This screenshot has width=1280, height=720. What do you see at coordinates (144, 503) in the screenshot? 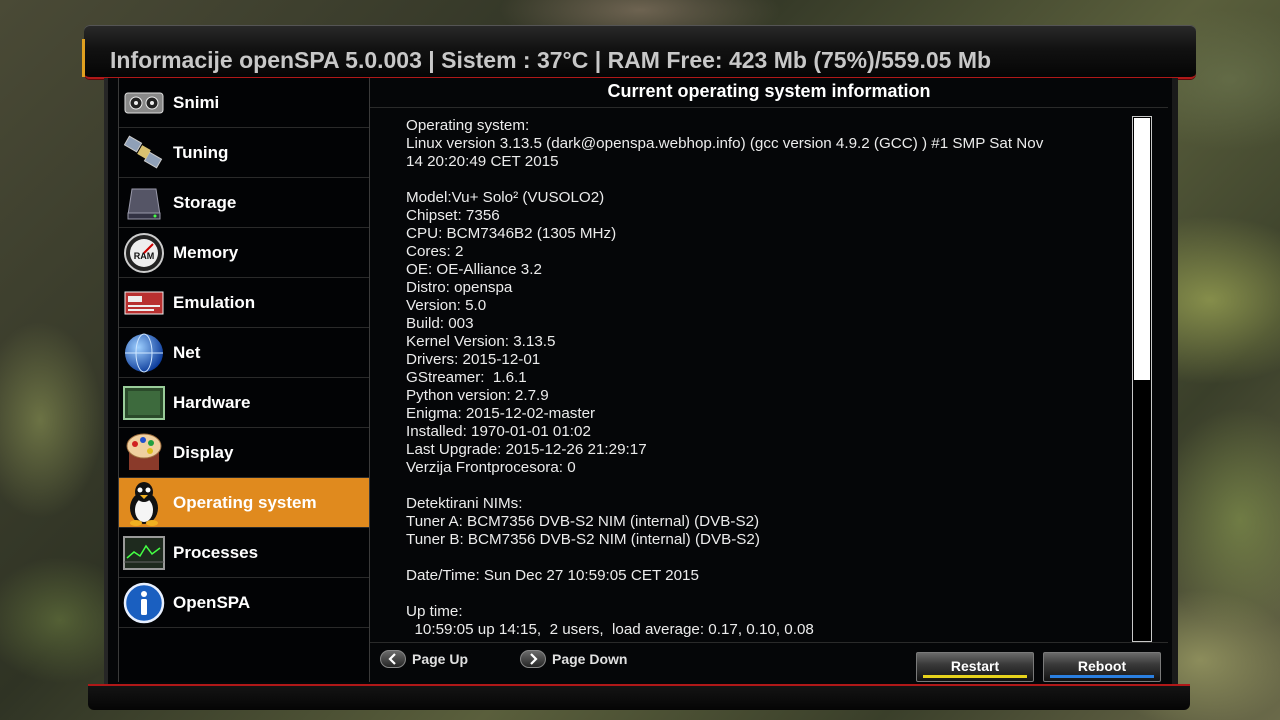
I see `penguin-icon` at bounding box center [144, 503].